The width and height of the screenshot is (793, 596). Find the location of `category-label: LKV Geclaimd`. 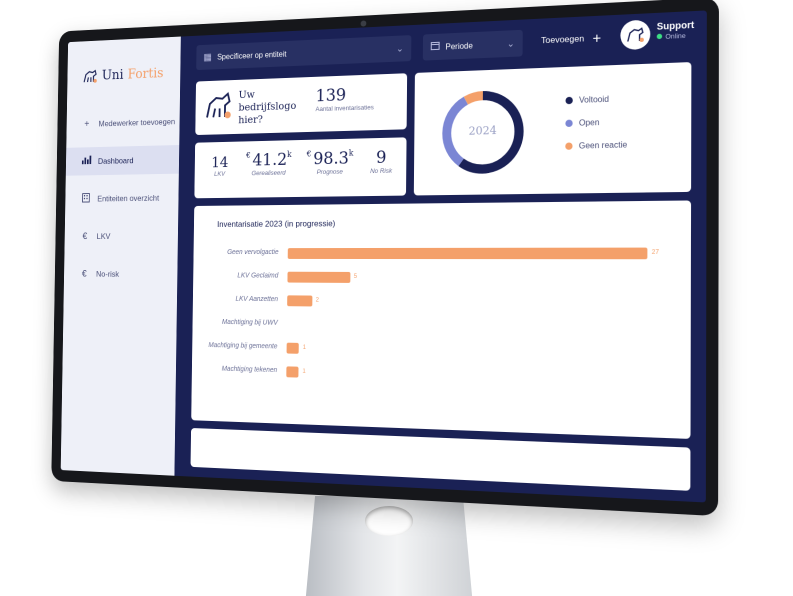

category-label: LKV Geclaimd is located at coordinates (258, 276).